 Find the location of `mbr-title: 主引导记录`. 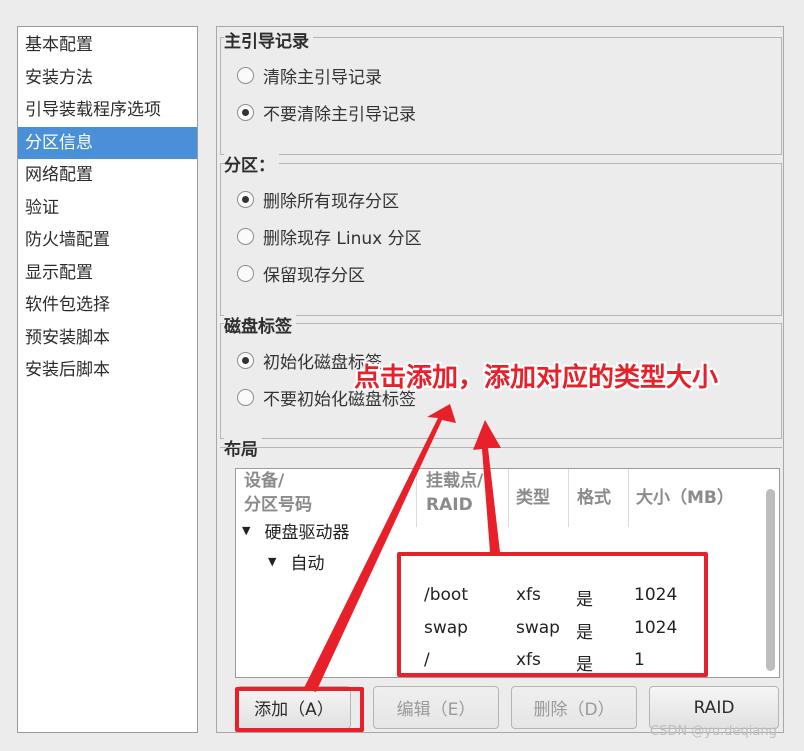

mbr-title: 主引导记录 is located at coordinates (268, 39).